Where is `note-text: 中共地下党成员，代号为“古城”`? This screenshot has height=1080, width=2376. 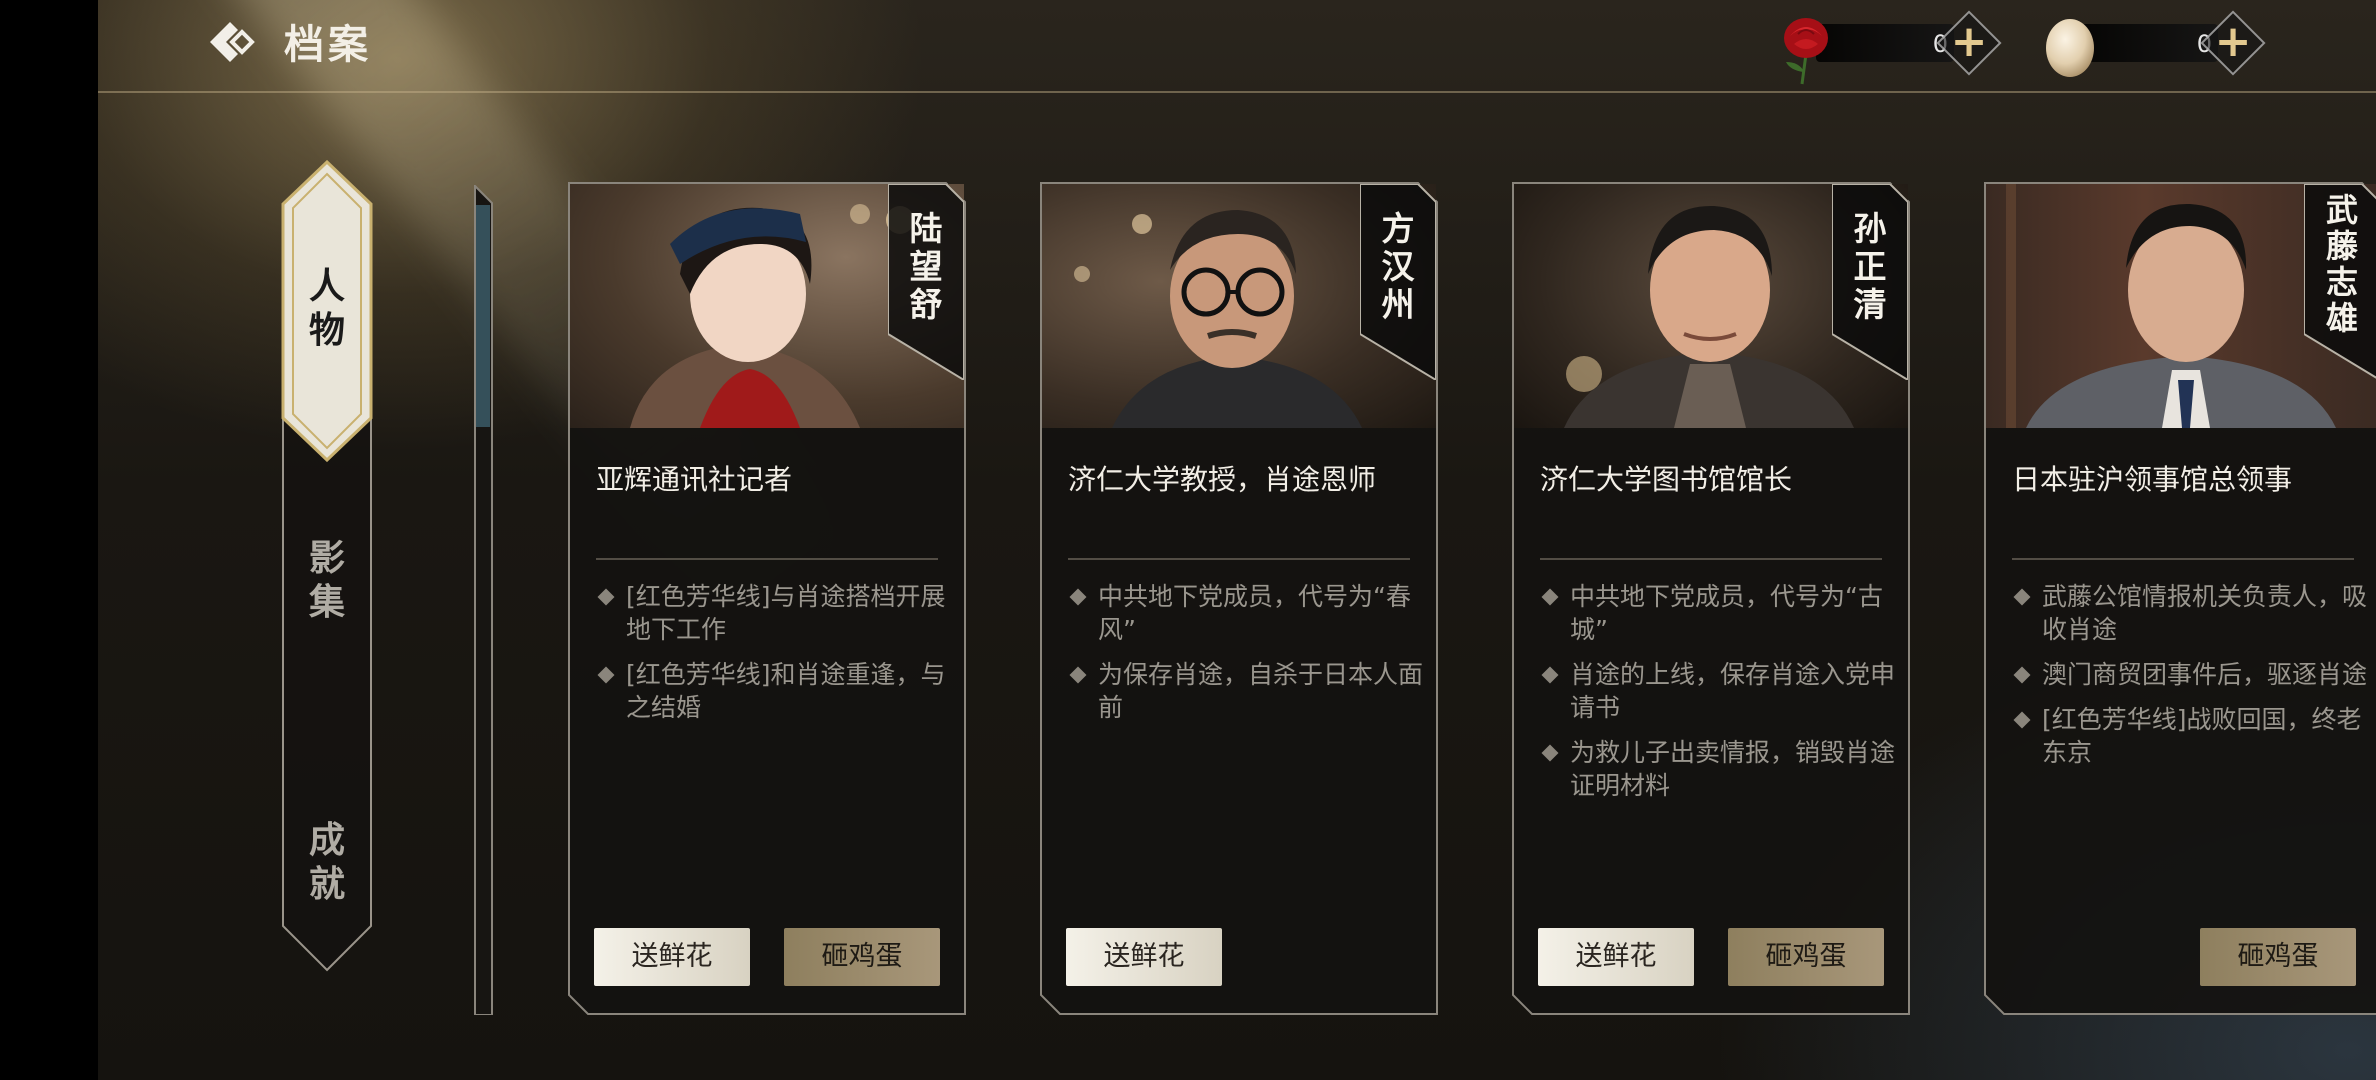 note-text: 中共地下党成员，代号为“古城” is located at coordinates (1726, 613).